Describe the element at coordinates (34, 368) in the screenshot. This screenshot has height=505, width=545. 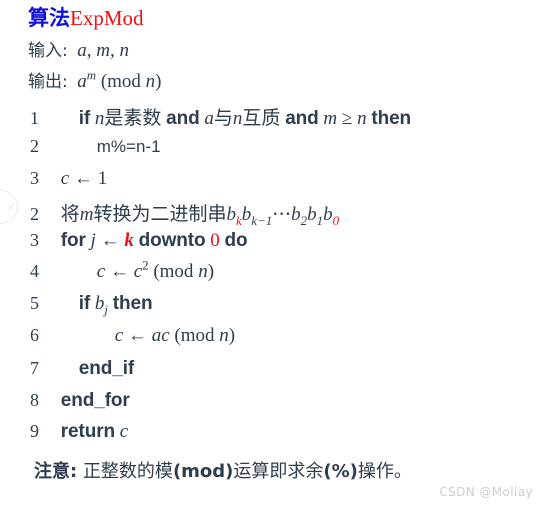
I see `line-number: 7` at that location.